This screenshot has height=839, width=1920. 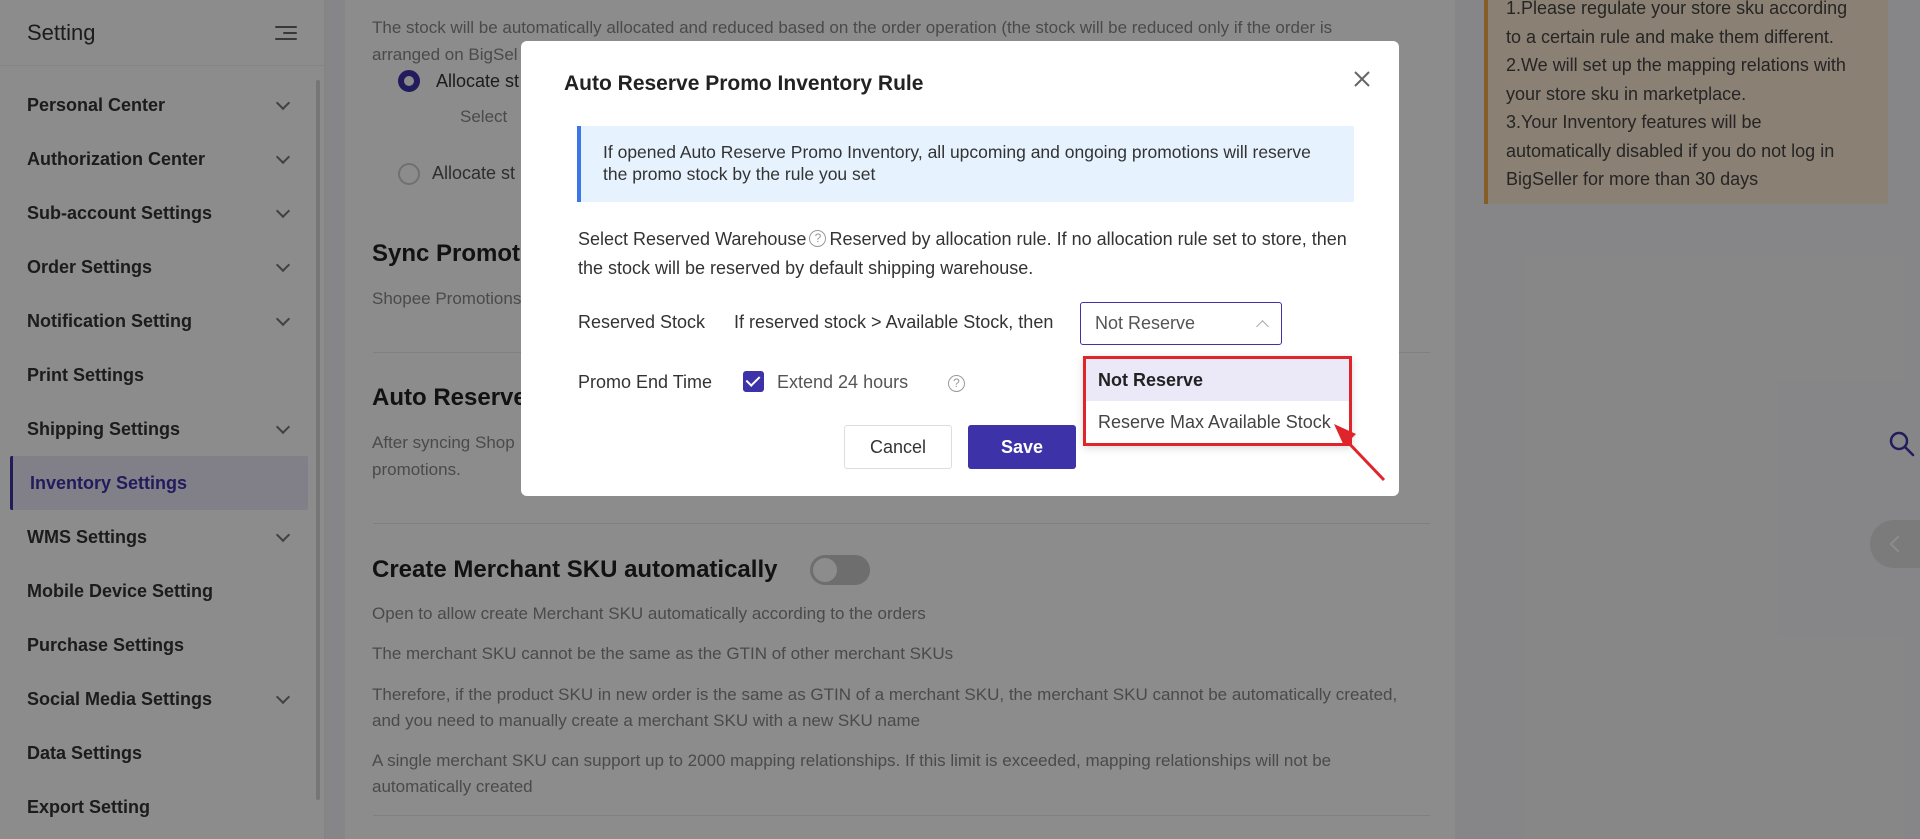 I want to click on reserved-stock-label: Reserved Stock, so click(x=642, y=322).